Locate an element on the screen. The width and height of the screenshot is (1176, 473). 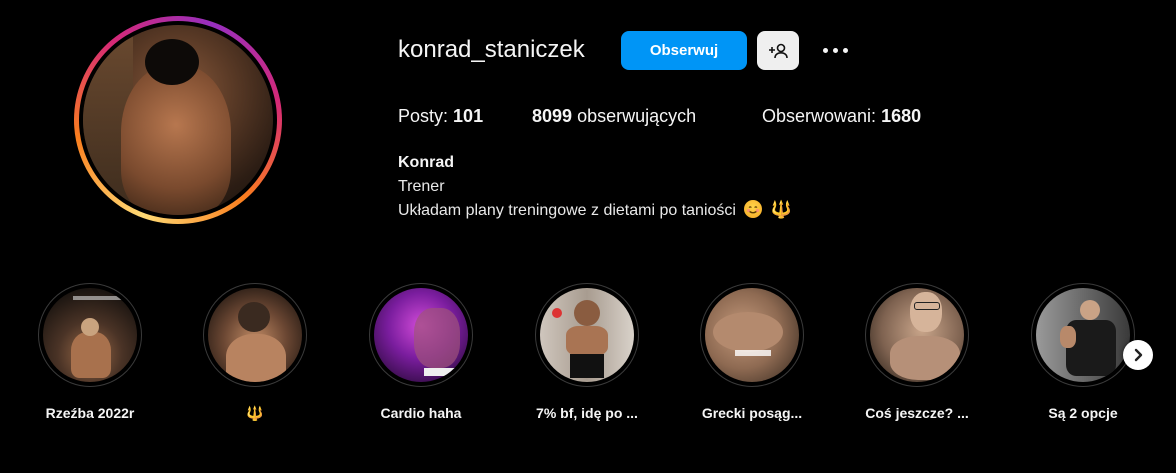
more-options-button is located at coordinates (835, 50).